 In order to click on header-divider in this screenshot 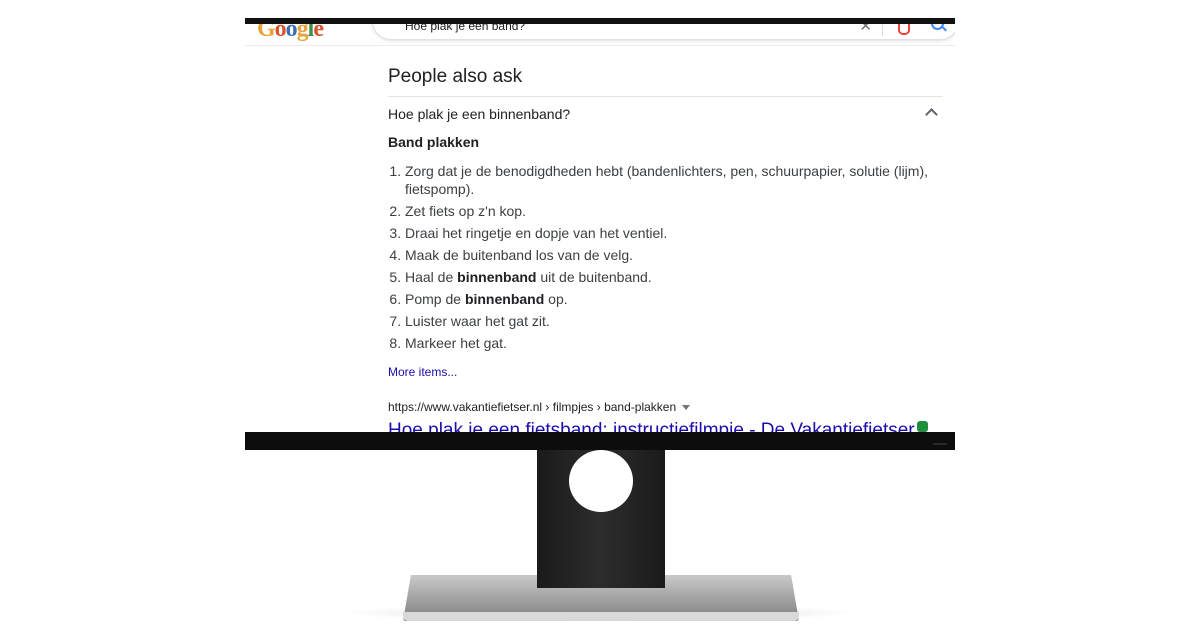, I will do `click(600, 45)`.